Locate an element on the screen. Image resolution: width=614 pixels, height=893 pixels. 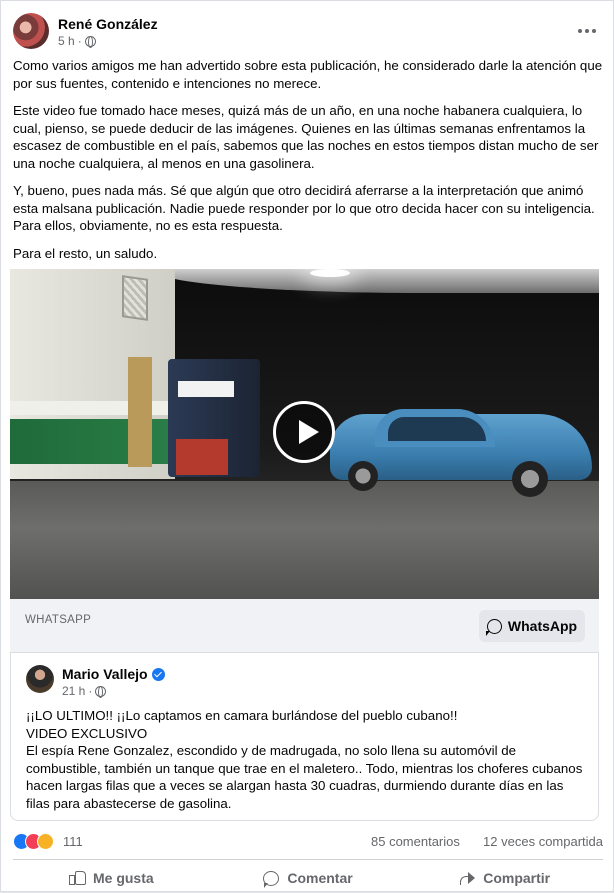
shared-author: Mario Vallejo is located at coordinates (113, 674).